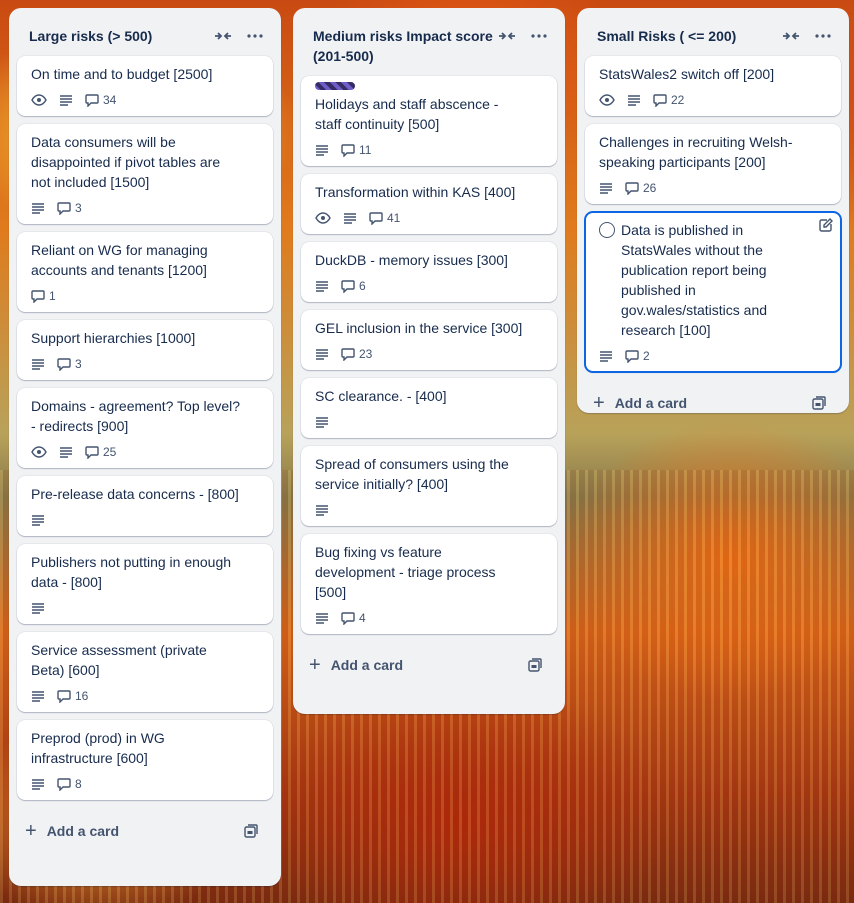 The width and height of the screenshot is (854, 903). Describe the element at coordinates (335, 86) in the screenshot. I see `card-label-striped` at that location.